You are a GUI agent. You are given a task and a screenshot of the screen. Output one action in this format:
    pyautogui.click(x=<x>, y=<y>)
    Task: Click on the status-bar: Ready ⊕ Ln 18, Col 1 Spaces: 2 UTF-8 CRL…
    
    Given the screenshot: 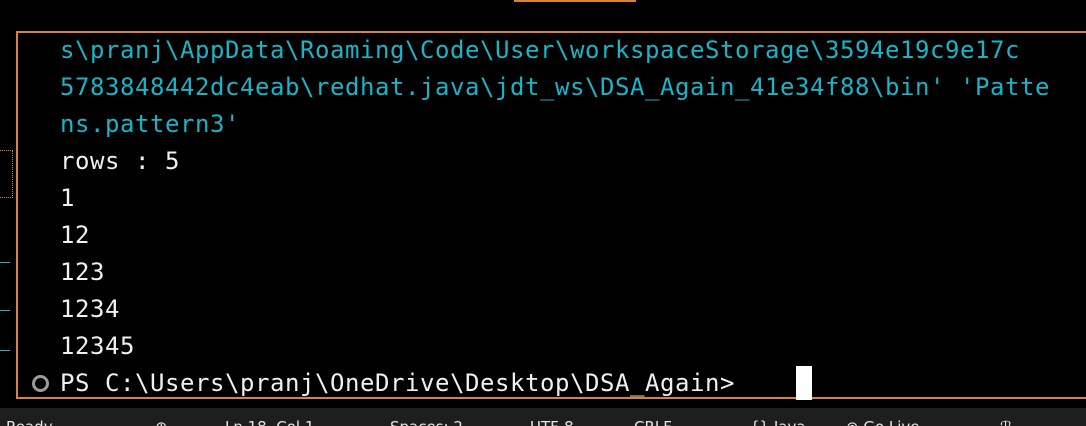 What is the action you would take?
    pyautogui.click(x=543, y=417)
    